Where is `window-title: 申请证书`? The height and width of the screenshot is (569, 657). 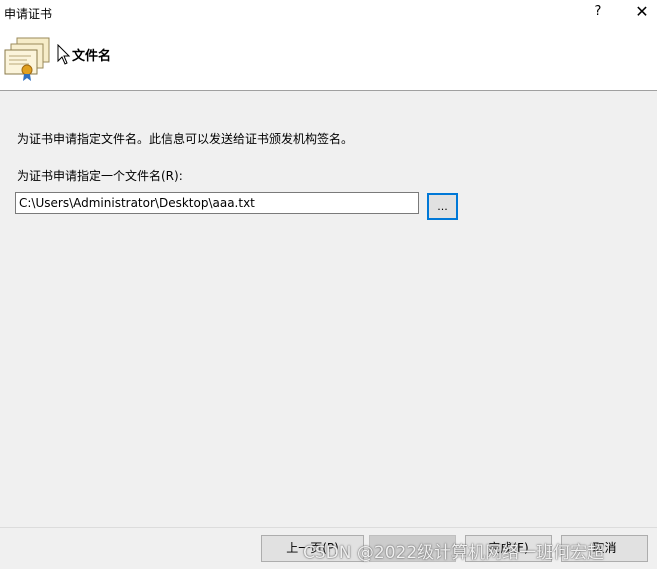
window-title: 申请证书 is located at coordinates (28, 14).